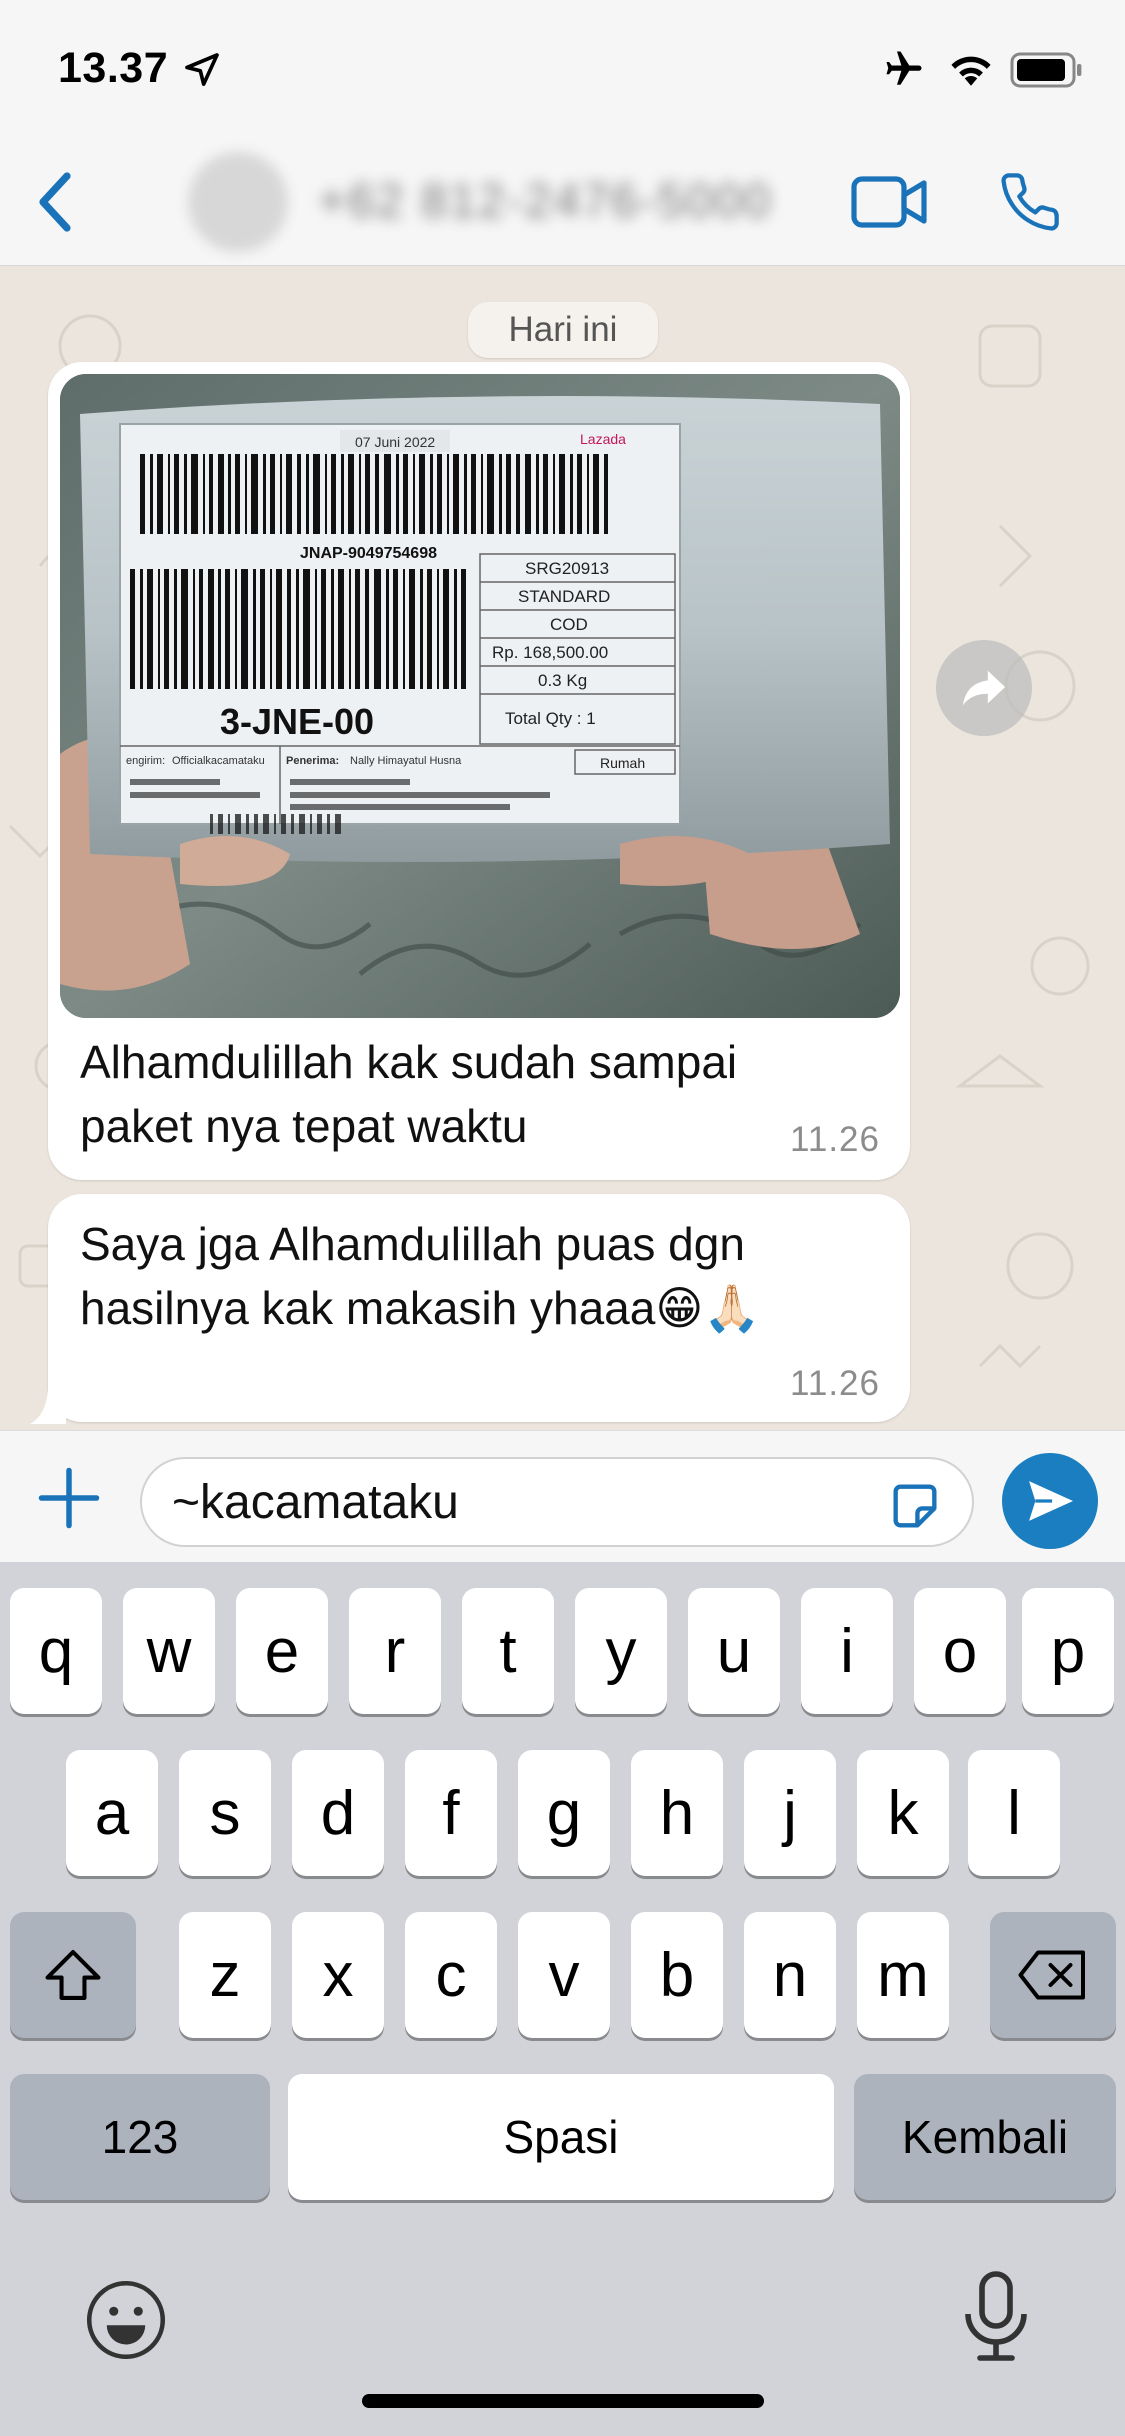  I want to click on delete-key, so click(1053, 1975).